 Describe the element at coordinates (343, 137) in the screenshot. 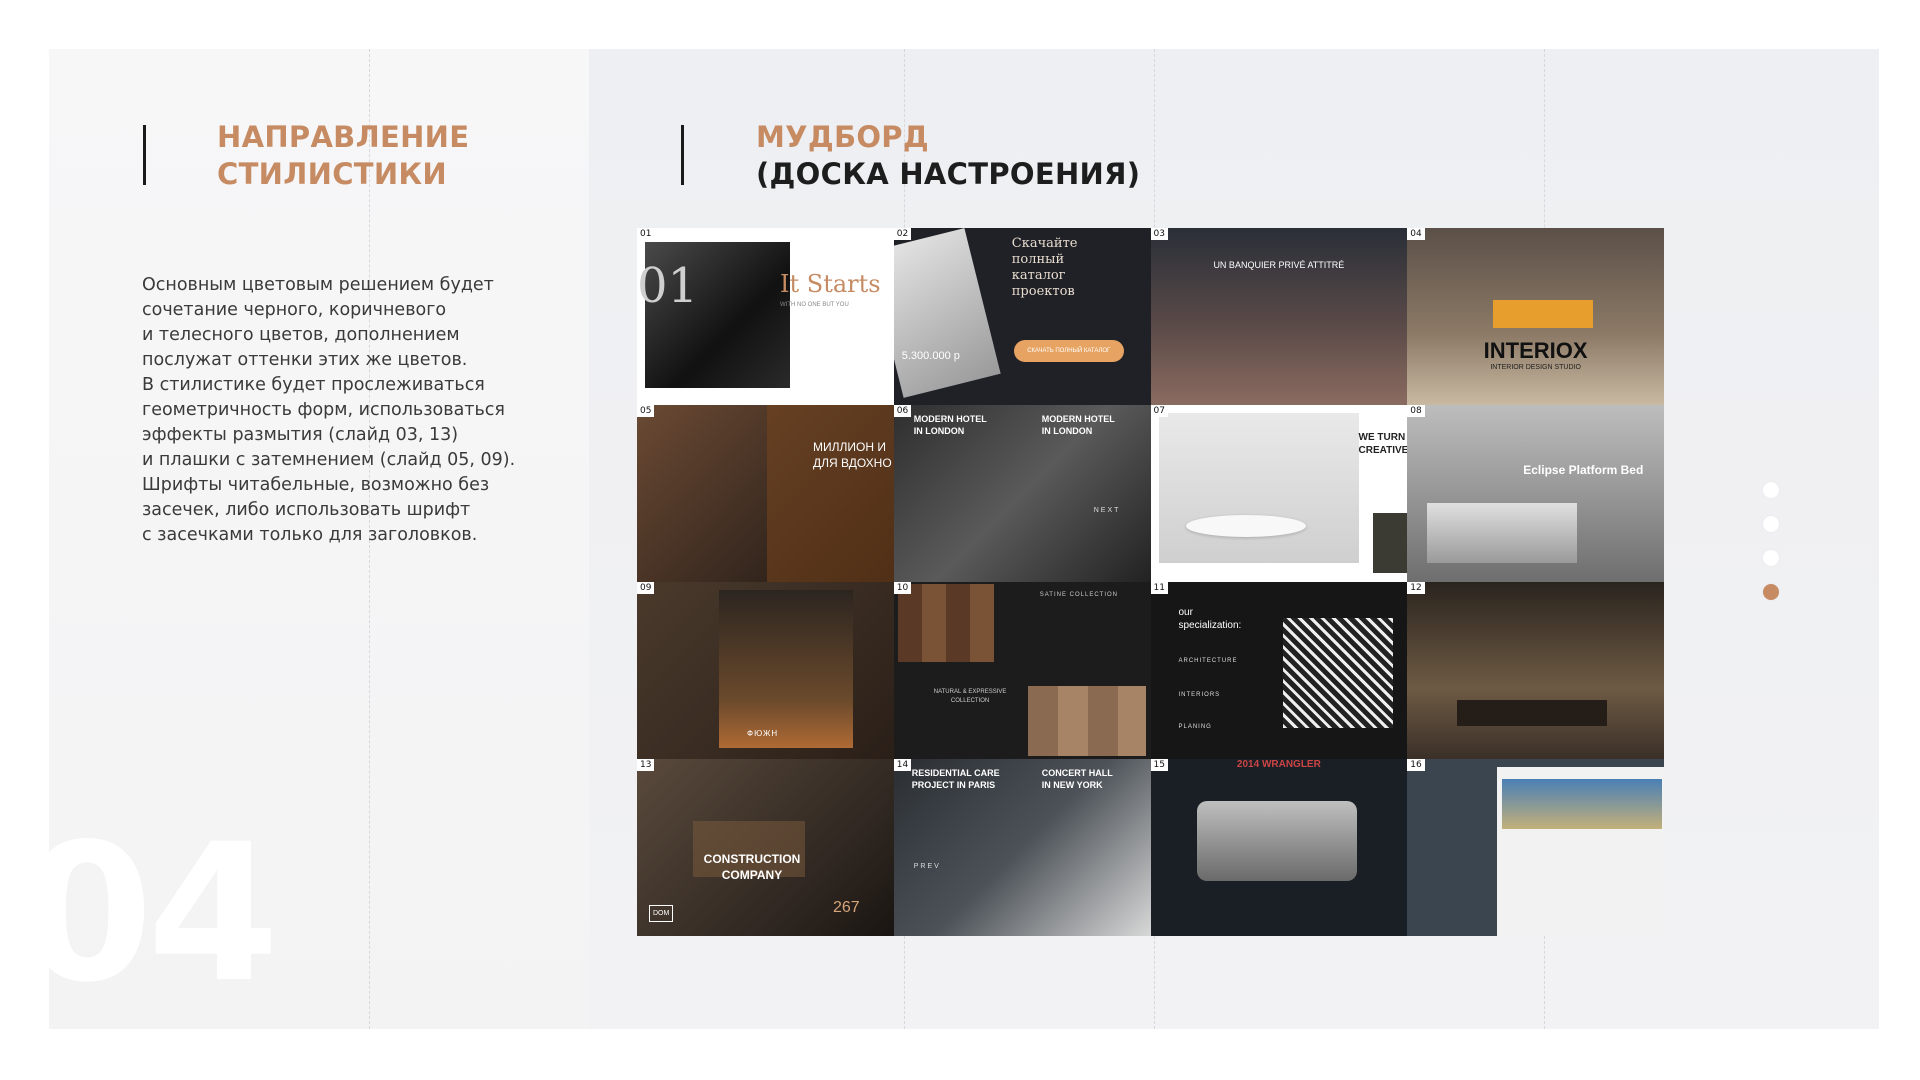

I see `title-line: НАПРАВЛЕНИЕ` at that location.